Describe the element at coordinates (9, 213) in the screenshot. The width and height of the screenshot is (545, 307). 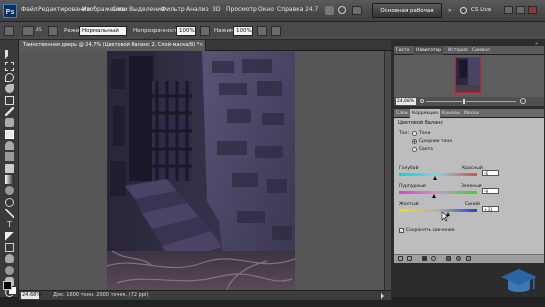
I see `pen-tool-icon` at that location.